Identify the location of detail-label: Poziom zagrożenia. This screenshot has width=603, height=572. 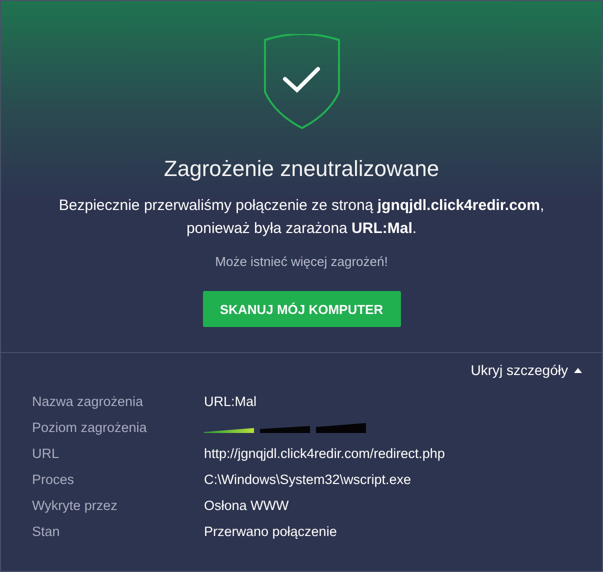
(90, 428).